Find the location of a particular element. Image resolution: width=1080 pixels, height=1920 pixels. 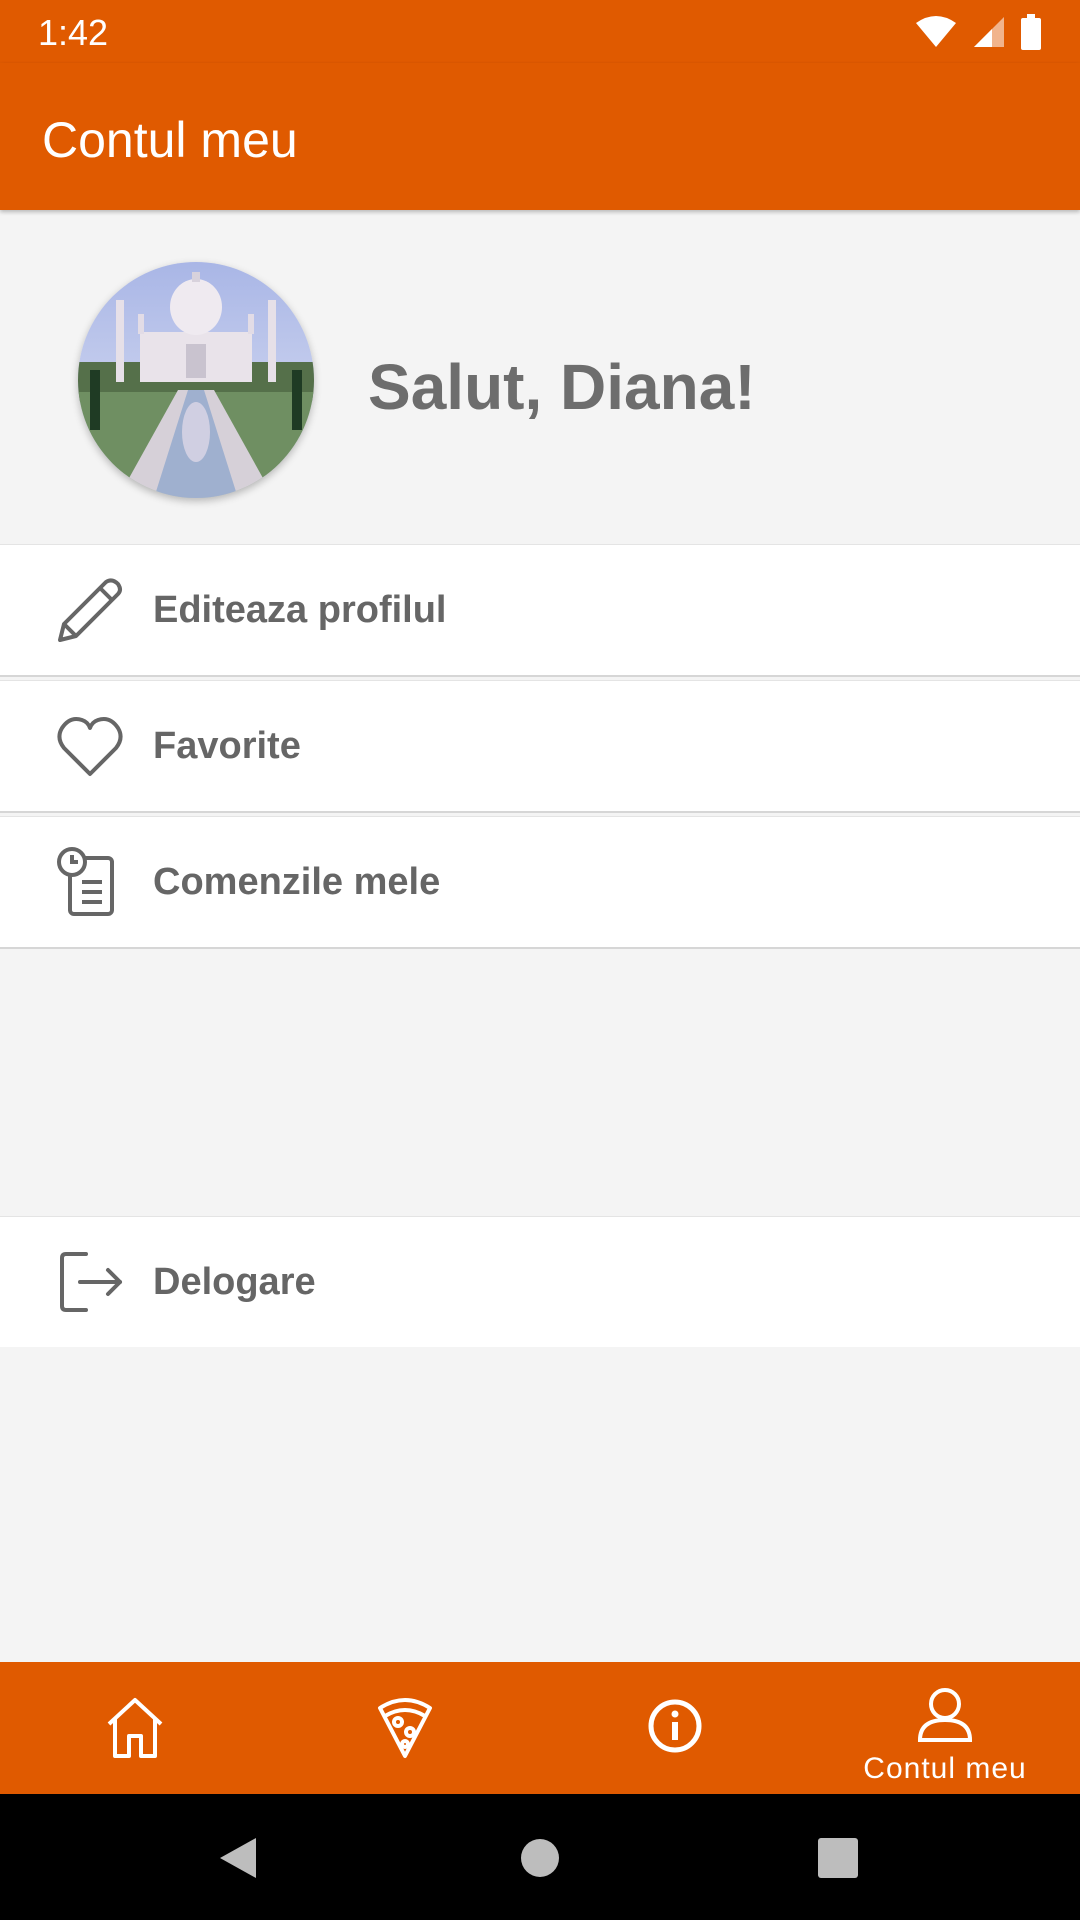

nav-info is located at coordinates (675, 1728).